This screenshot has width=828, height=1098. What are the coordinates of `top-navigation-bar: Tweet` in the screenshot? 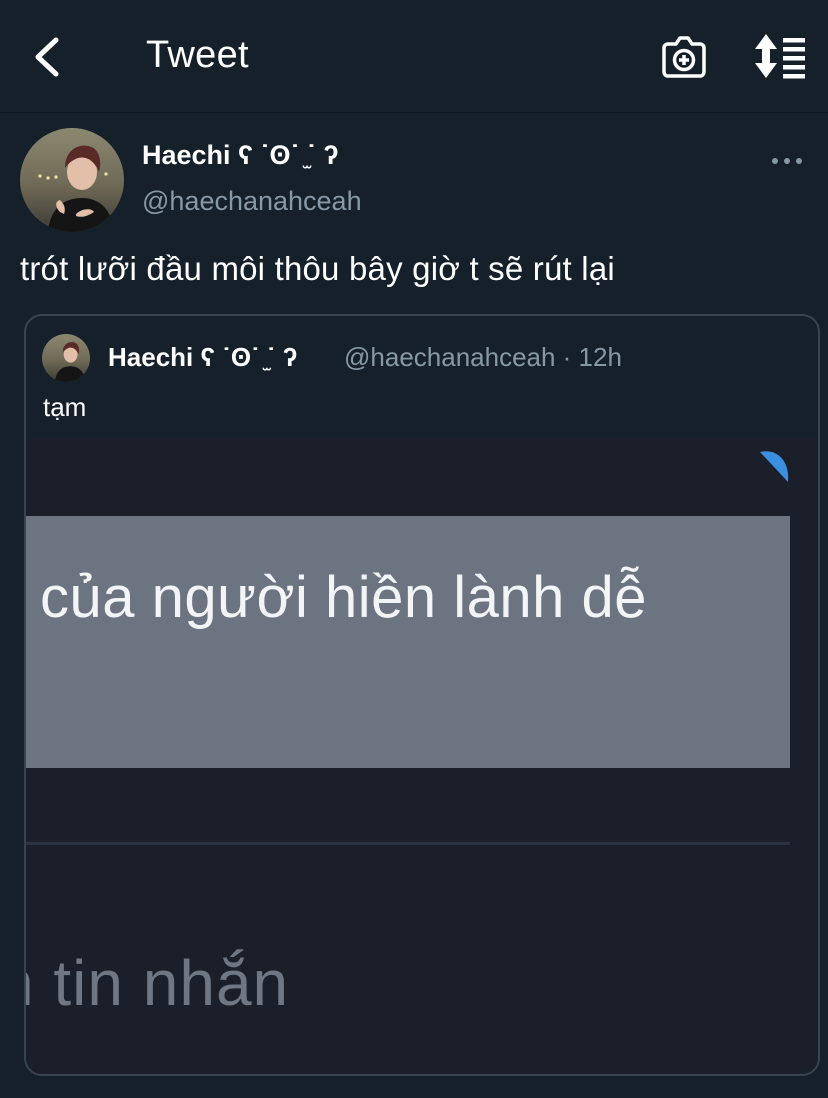 It's located at (414, 56).